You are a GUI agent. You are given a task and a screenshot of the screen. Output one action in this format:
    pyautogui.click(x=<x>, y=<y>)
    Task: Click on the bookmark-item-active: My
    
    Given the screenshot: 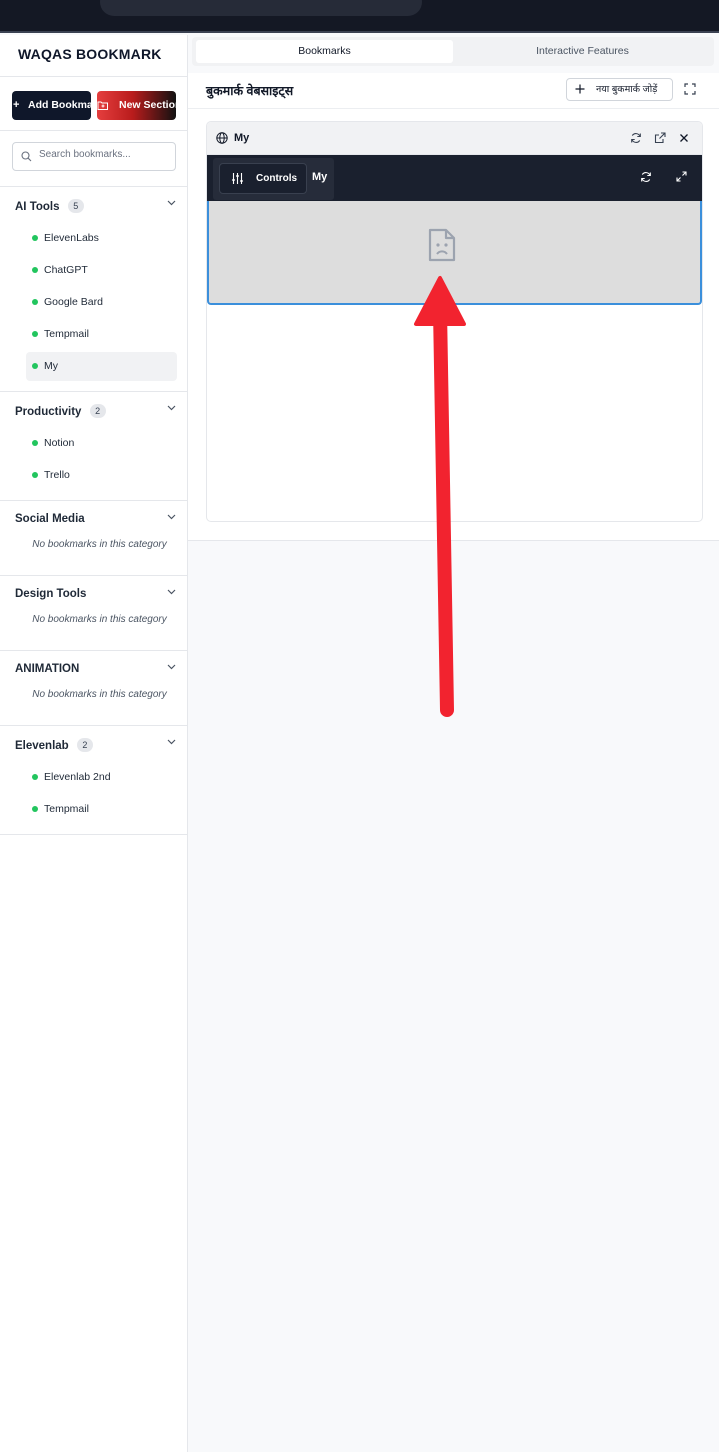 What is the action you would take?
    pyautogui.click(x=101, y=366)
    